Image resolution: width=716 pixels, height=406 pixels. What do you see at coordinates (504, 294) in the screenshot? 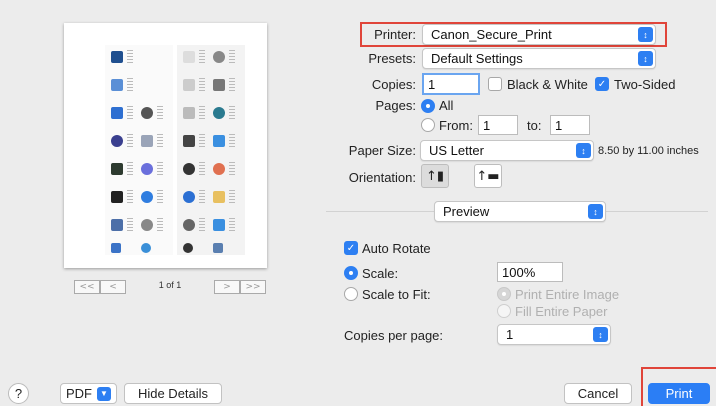
I see `print-entire-image-radio` at bounding box center [504, 294].